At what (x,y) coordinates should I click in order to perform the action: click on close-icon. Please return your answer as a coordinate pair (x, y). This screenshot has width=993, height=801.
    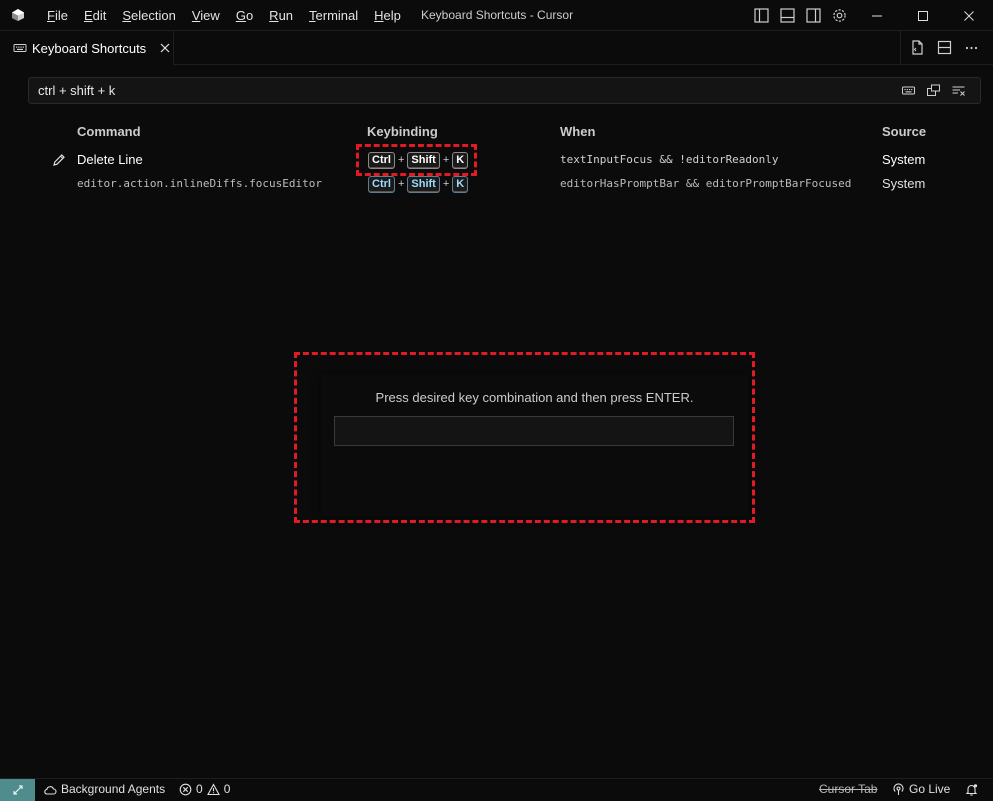
    Looking at the image, I should click on (969, 15).